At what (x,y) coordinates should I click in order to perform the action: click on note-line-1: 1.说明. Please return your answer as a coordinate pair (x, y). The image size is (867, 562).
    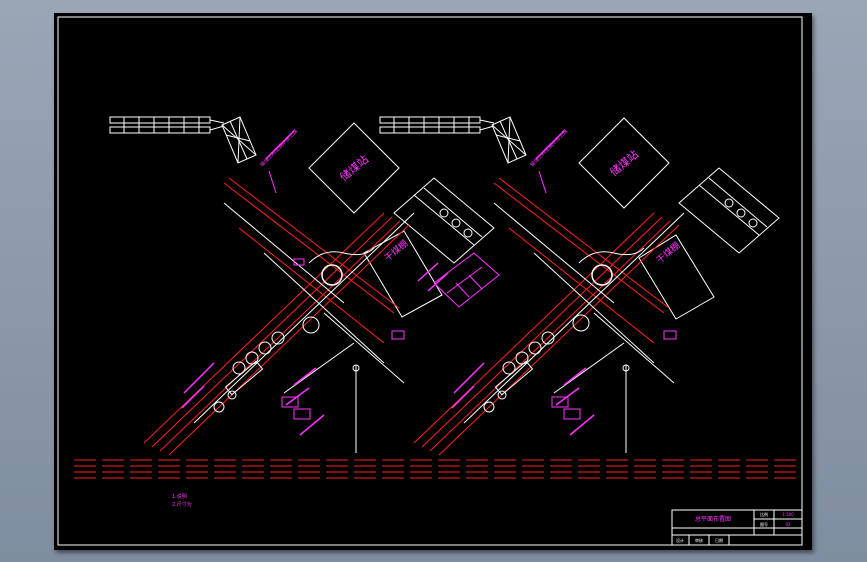
    Looking at the image, I should click on (179, 496).